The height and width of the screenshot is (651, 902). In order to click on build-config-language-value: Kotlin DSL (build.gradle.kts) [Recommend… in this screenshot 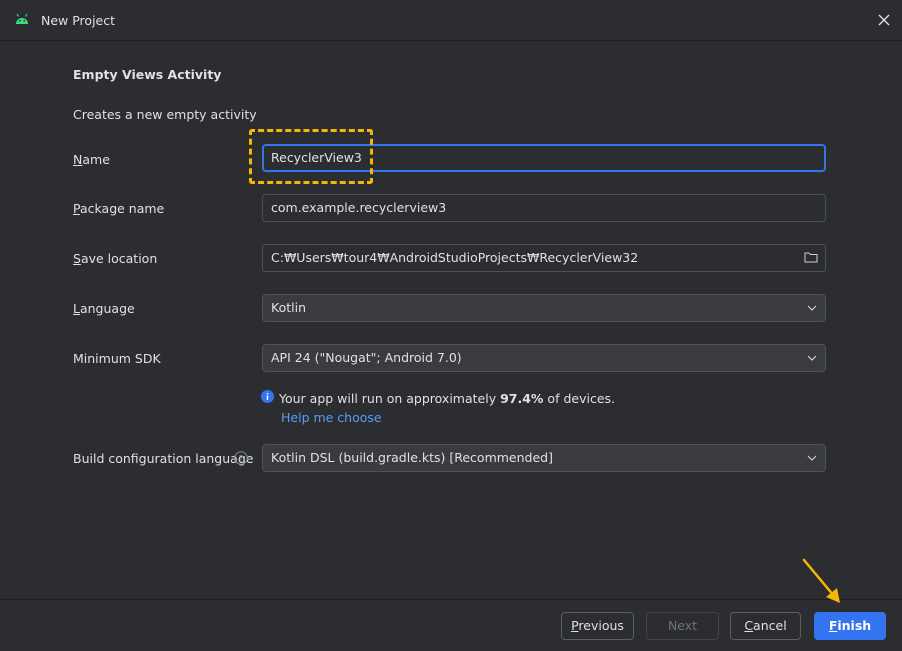, I will do `click(412, 457)`.